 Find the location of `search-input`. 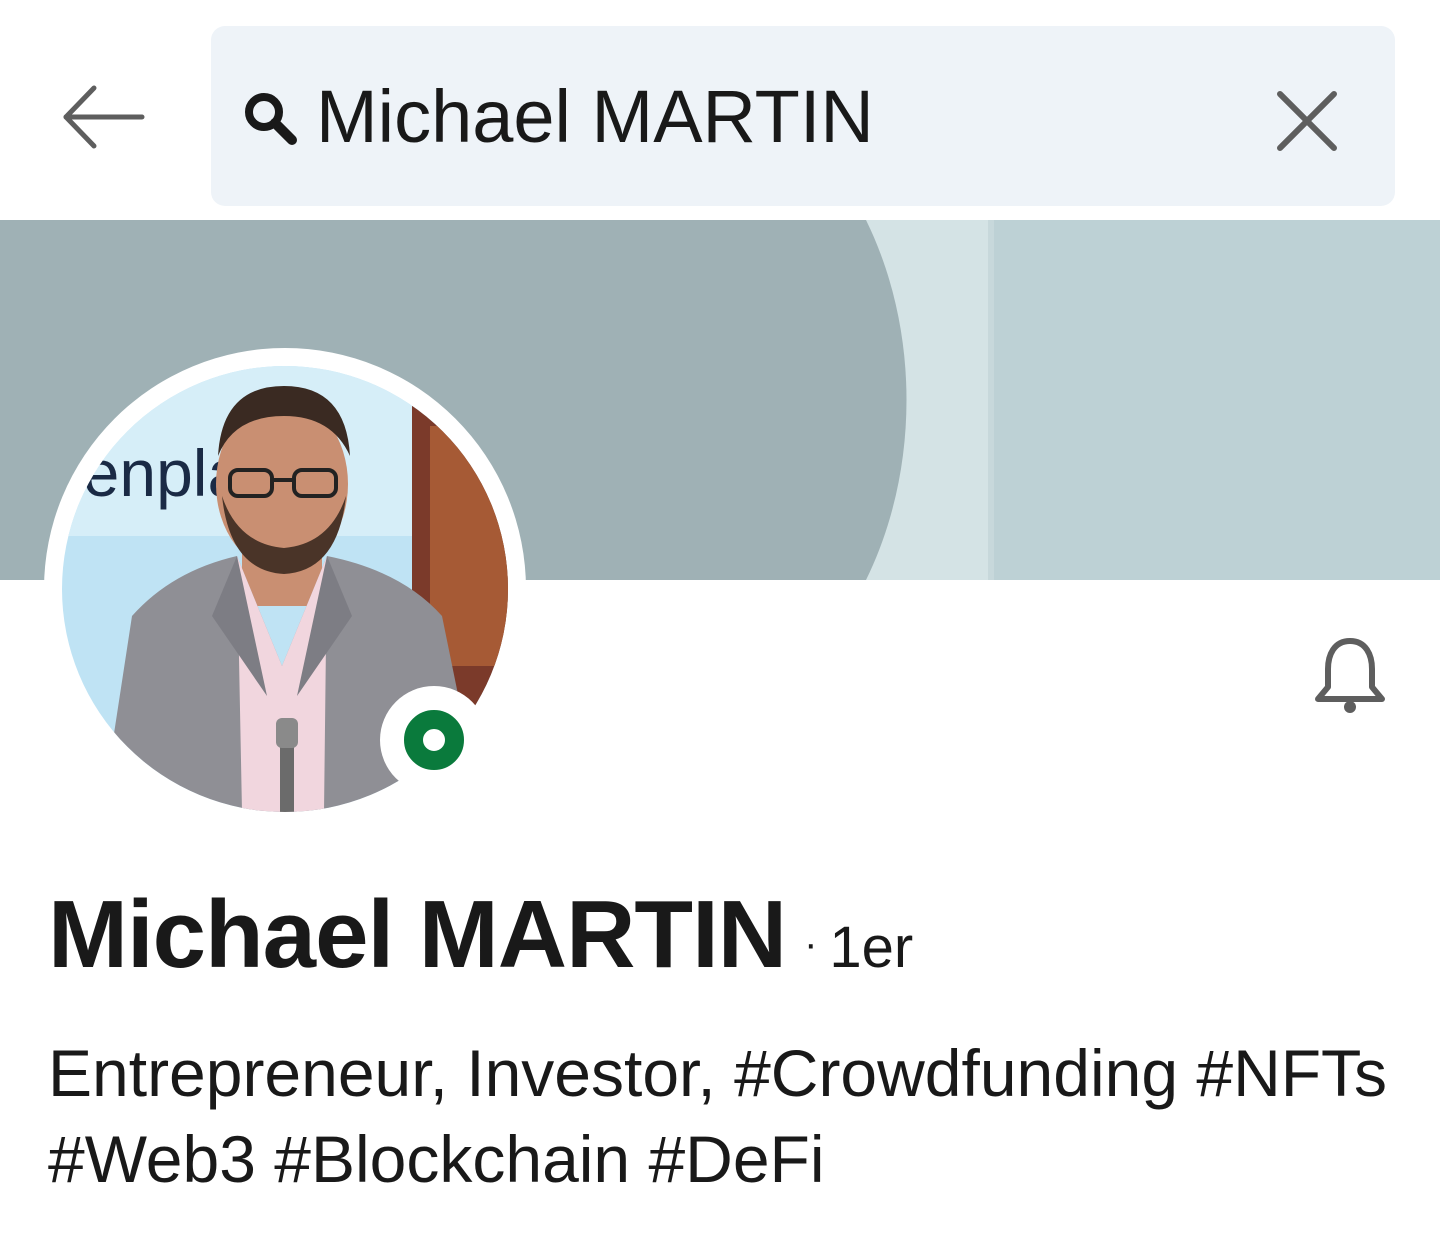

search-input is located at coordinates (776, 117).